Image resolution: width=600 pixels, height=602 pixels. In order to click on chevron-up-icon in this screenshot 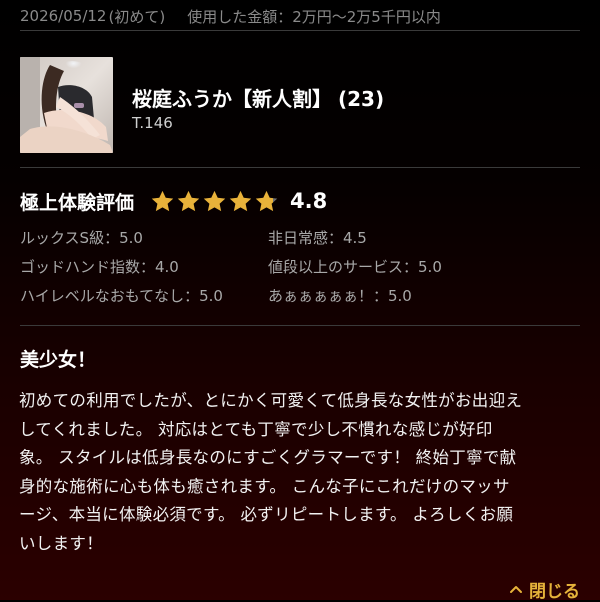, I will do `click(516, 589)`.